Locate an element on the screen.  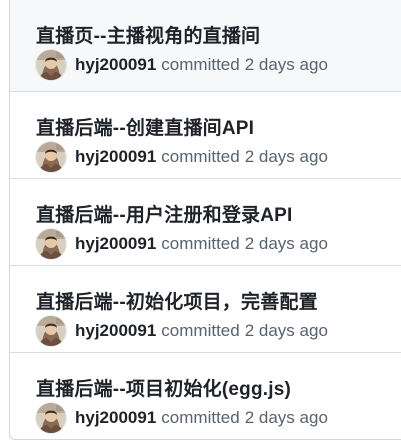
commit-title-link: 直播后端--初始化项目，完善配置 is located at coordinates (177, 300).